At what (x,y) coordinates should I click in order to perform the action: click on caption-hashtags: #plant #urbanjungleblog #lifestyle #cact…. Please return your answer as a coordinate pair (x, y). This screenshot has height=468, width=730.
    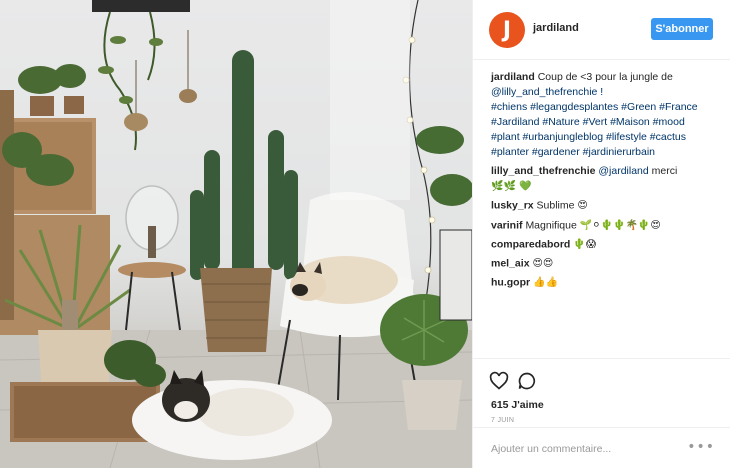
    Looking at the image, I should click on (588, 137).